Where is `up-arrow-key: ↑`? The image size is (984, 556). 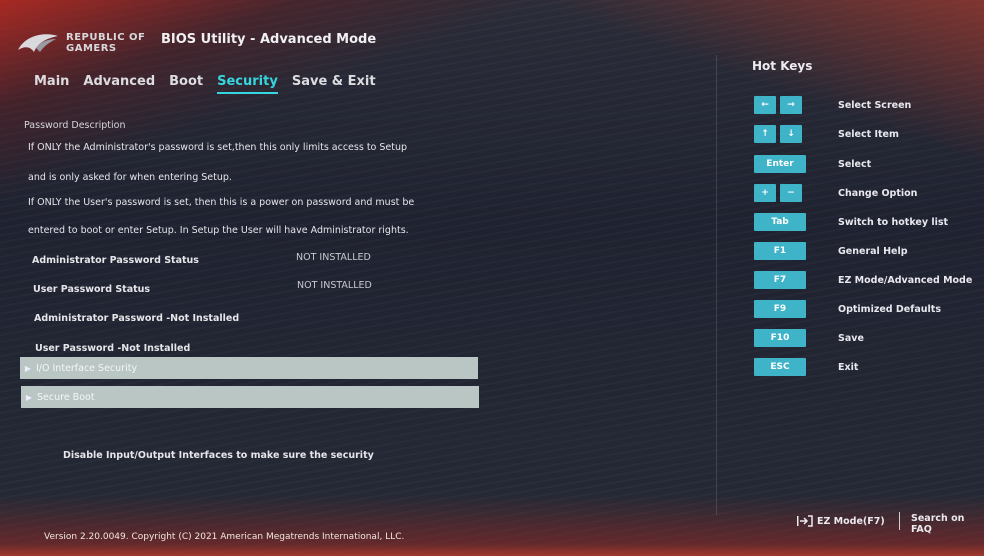 up-arrow-key: ↑ is located at coordinates (765, 134).